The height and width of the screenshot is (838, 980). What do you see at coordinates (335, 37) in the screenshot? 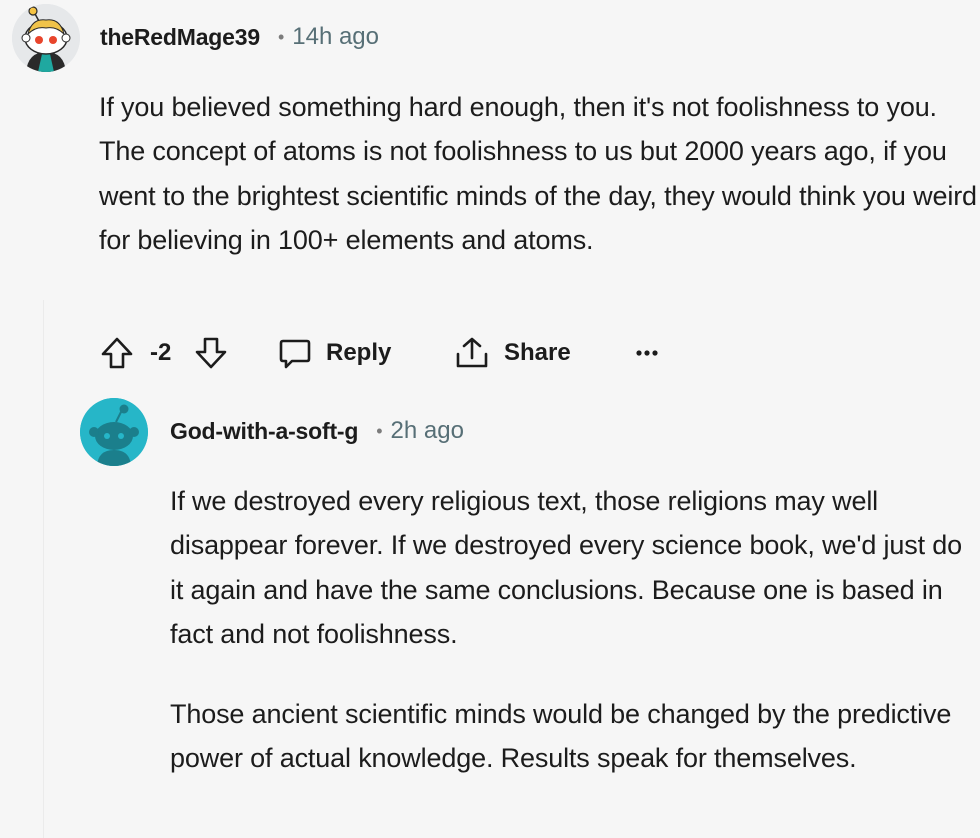
I see `timestamp: 14h ago` at bounding box center [335, 37].